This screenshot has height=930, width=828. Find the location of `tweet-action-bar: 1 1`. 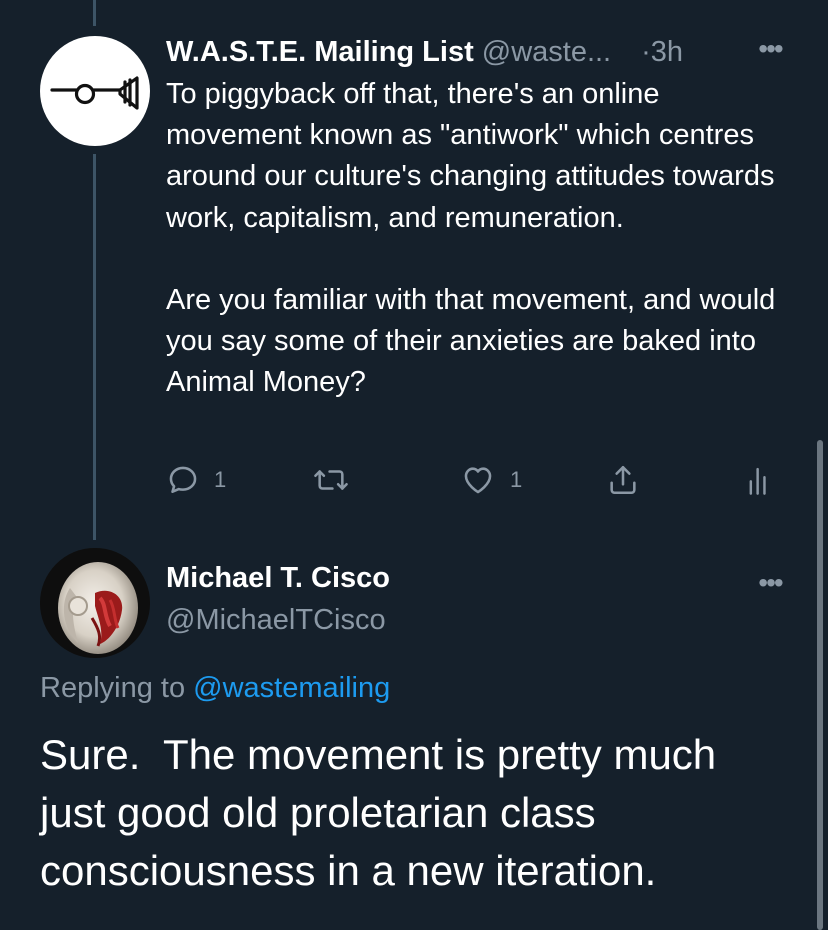

tweet-action-bar: 1 1 is located at coordinates (476, 480).